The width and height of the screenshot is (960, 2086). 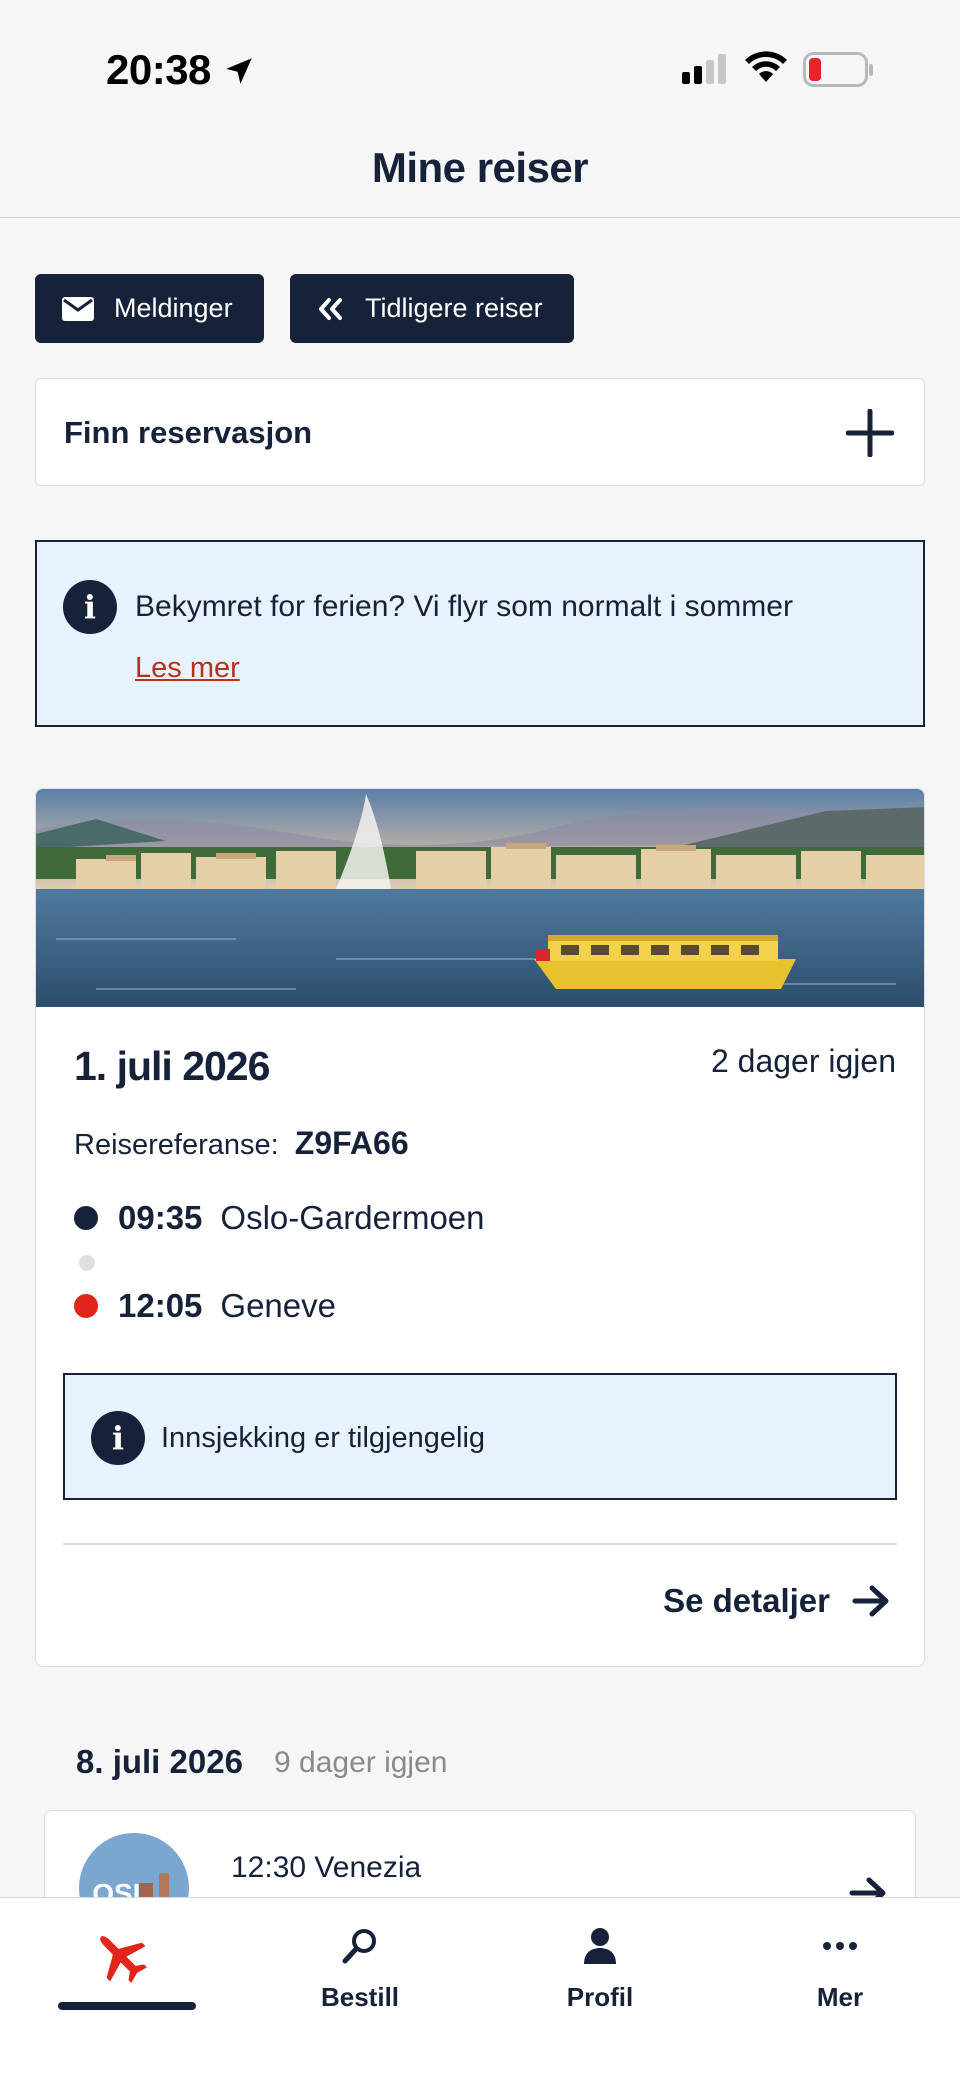 What do you see at coordinates (480, 898) in the screenshot?
I see `destination-photo` at bounding box center [480, 898].